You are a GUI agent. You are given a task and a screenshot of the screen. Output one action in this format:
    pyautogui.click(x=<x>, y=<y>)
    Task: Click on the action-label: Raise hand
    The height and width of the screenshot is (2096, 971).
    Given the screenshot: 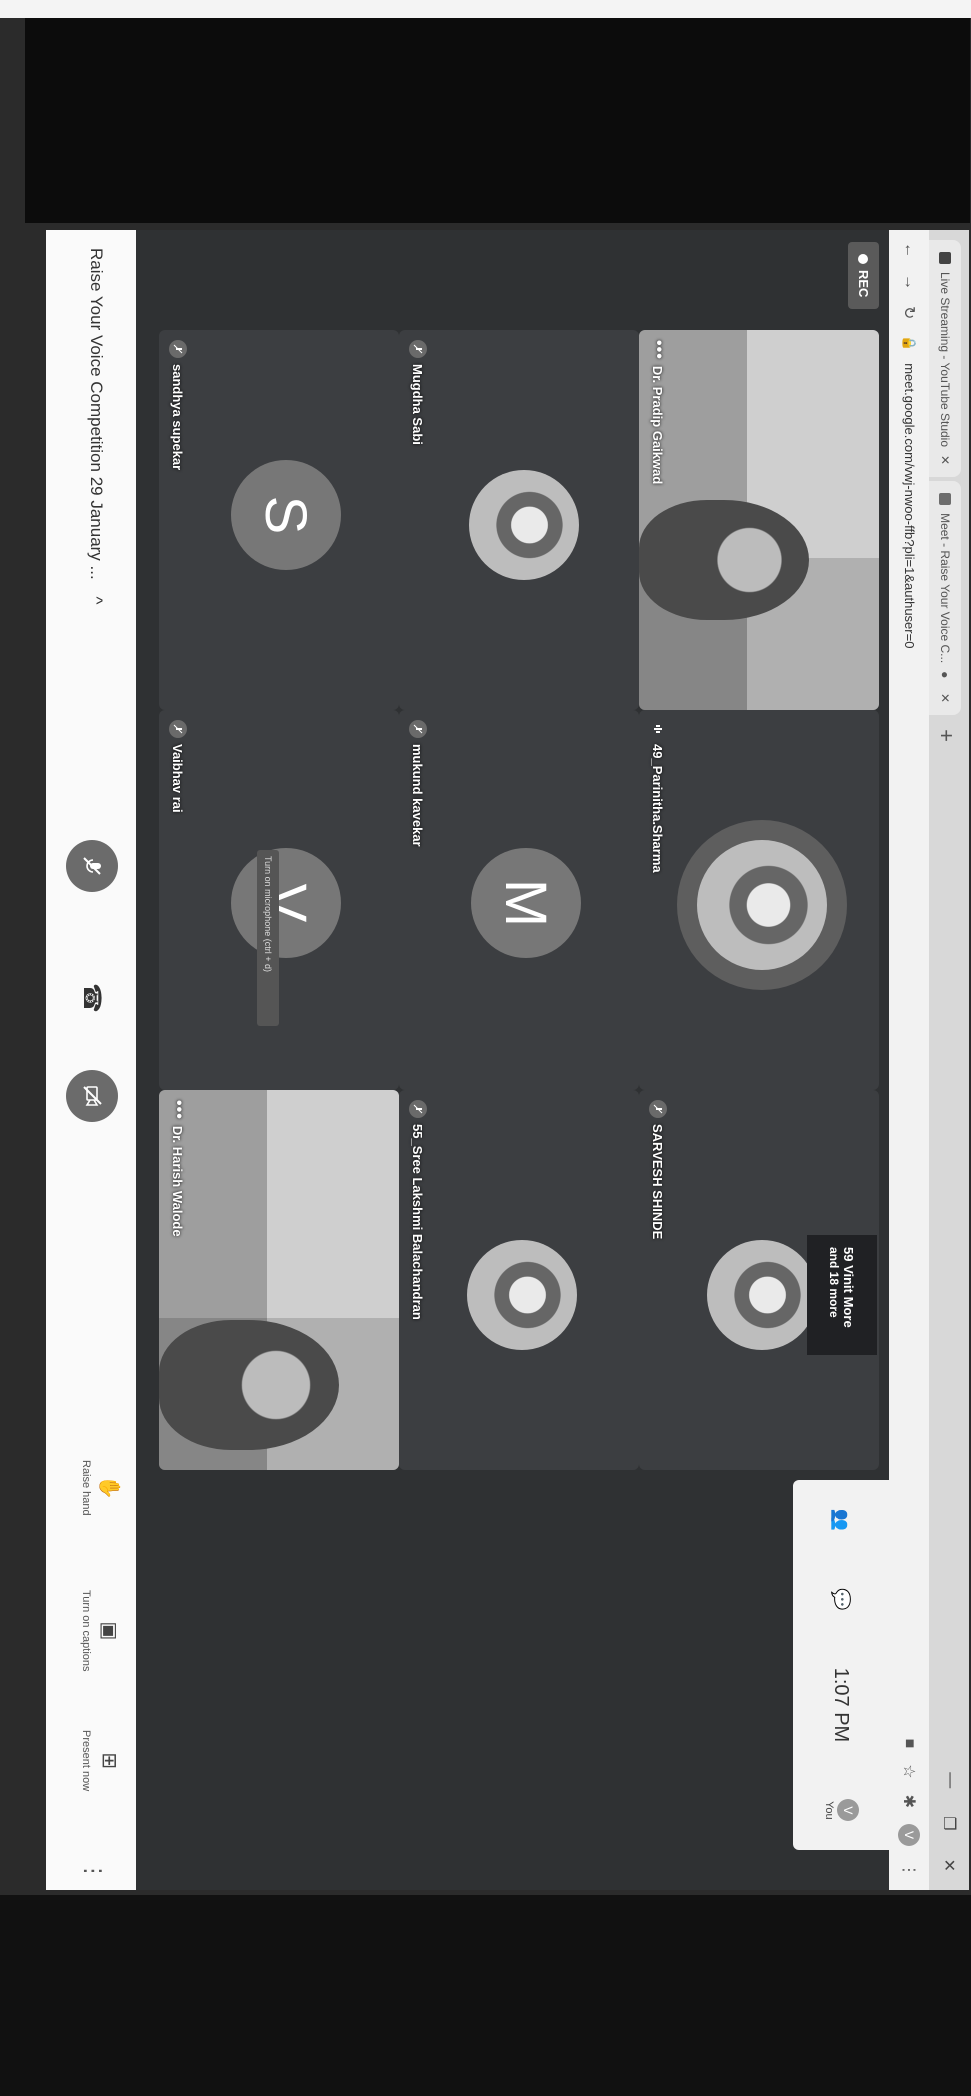 What is the action you would take?
    pyautogui.click(x=86, y=1488)
    